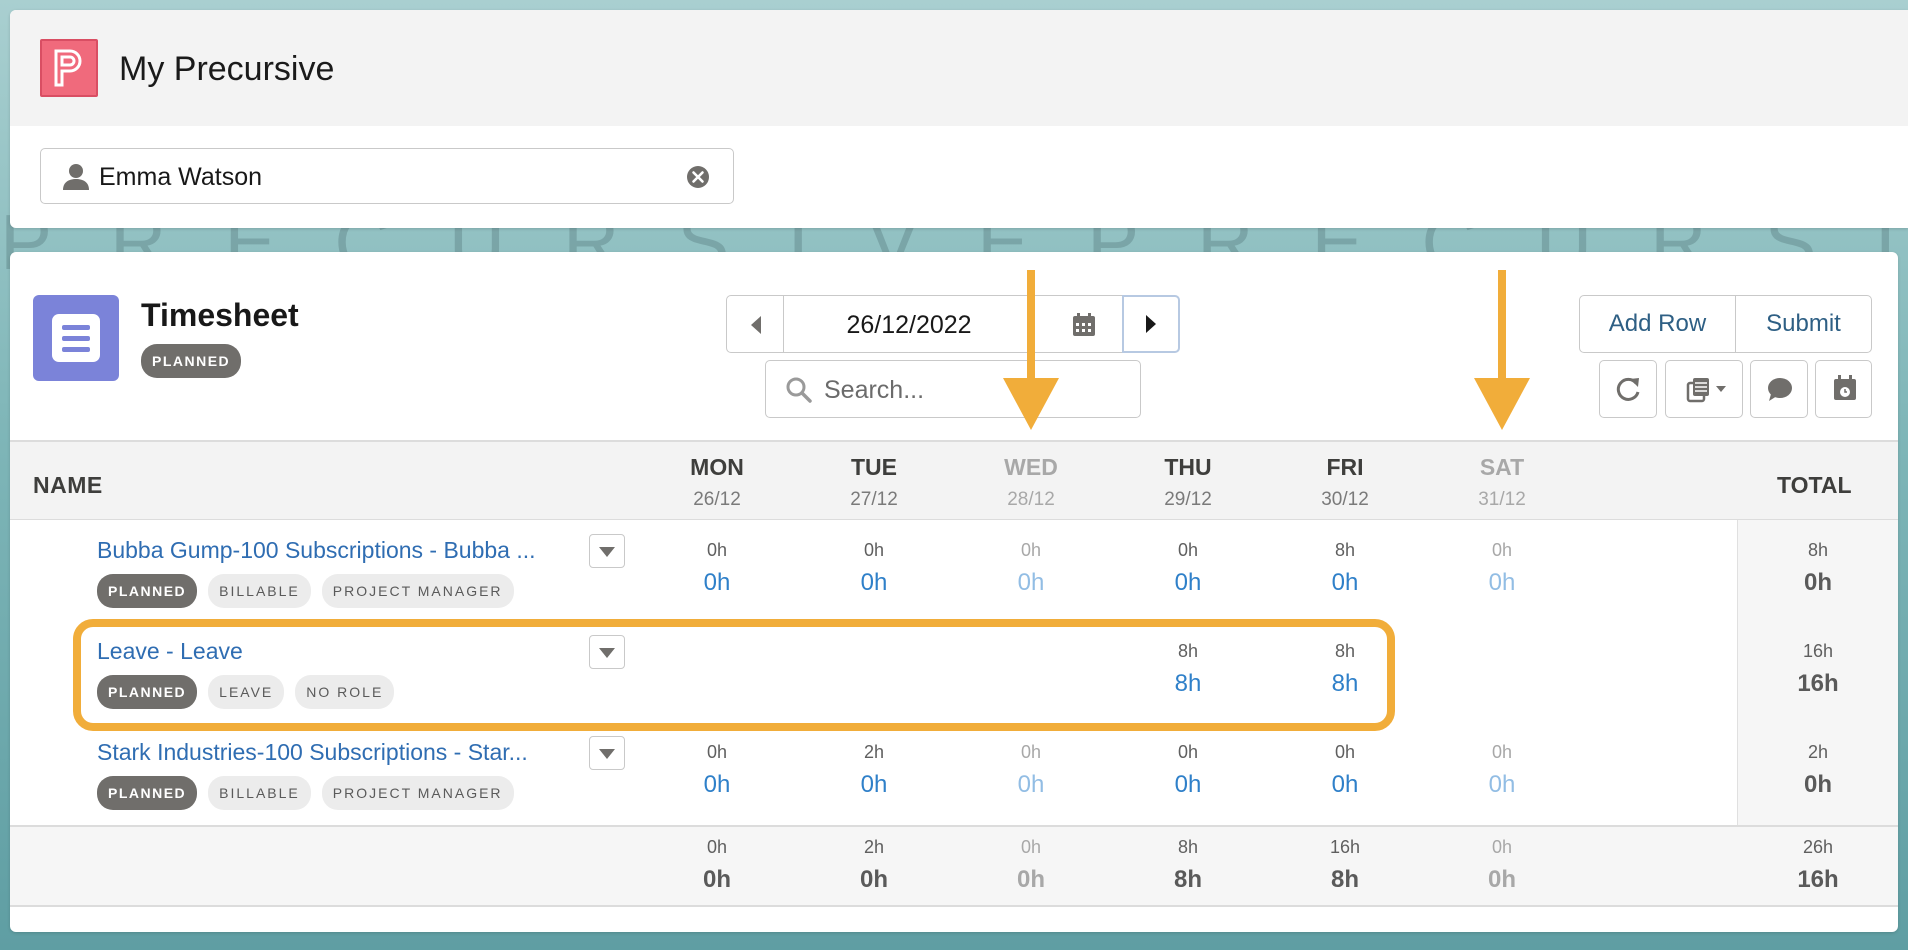 The width and height of the screenshot is (1908, 950). Describe the element at coordinates (1031, 482) in the screenshot. I see `day-header-wed: WED 28/12` at that location.